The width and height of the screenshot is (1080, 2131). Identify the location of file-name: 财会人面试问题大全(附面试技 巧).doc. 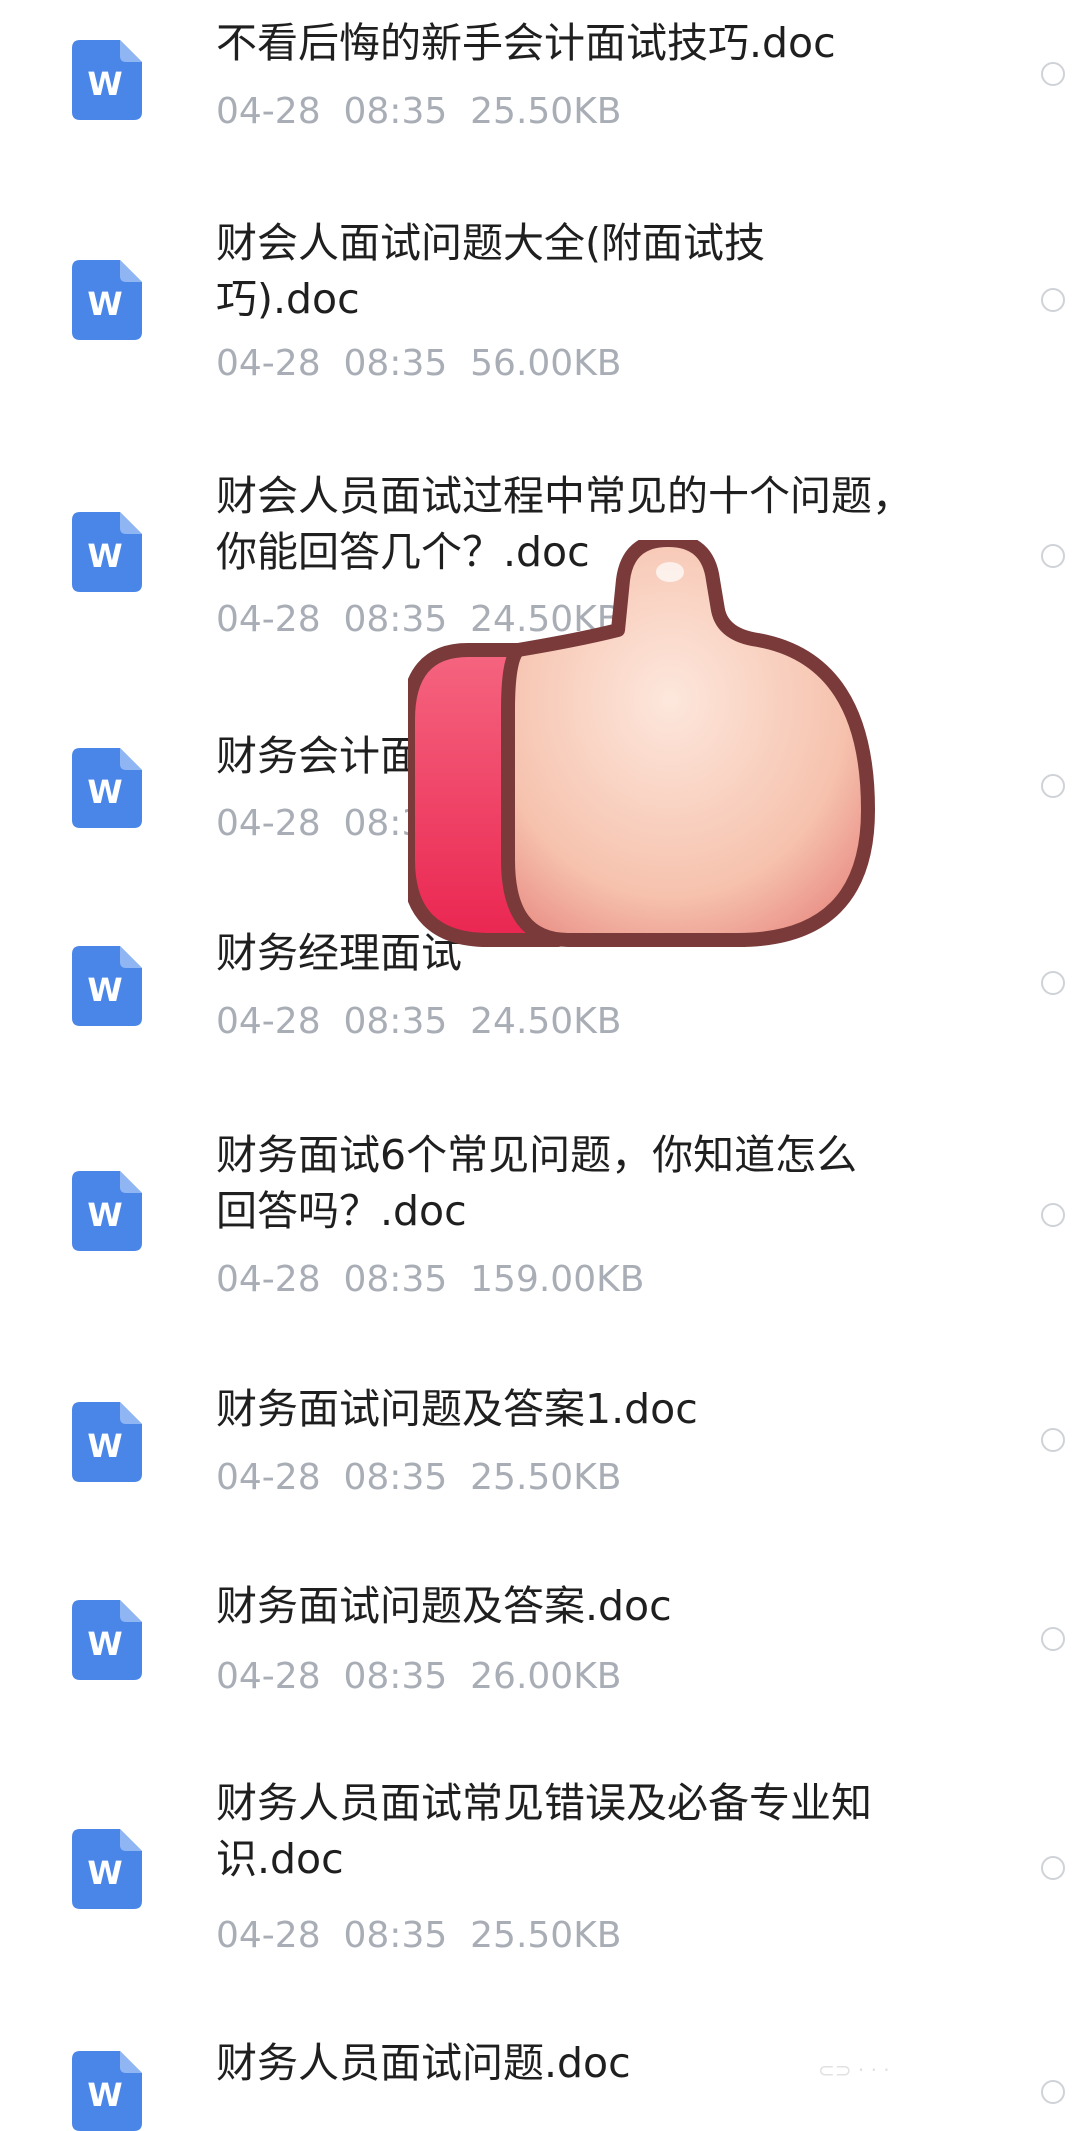
(490, 271).